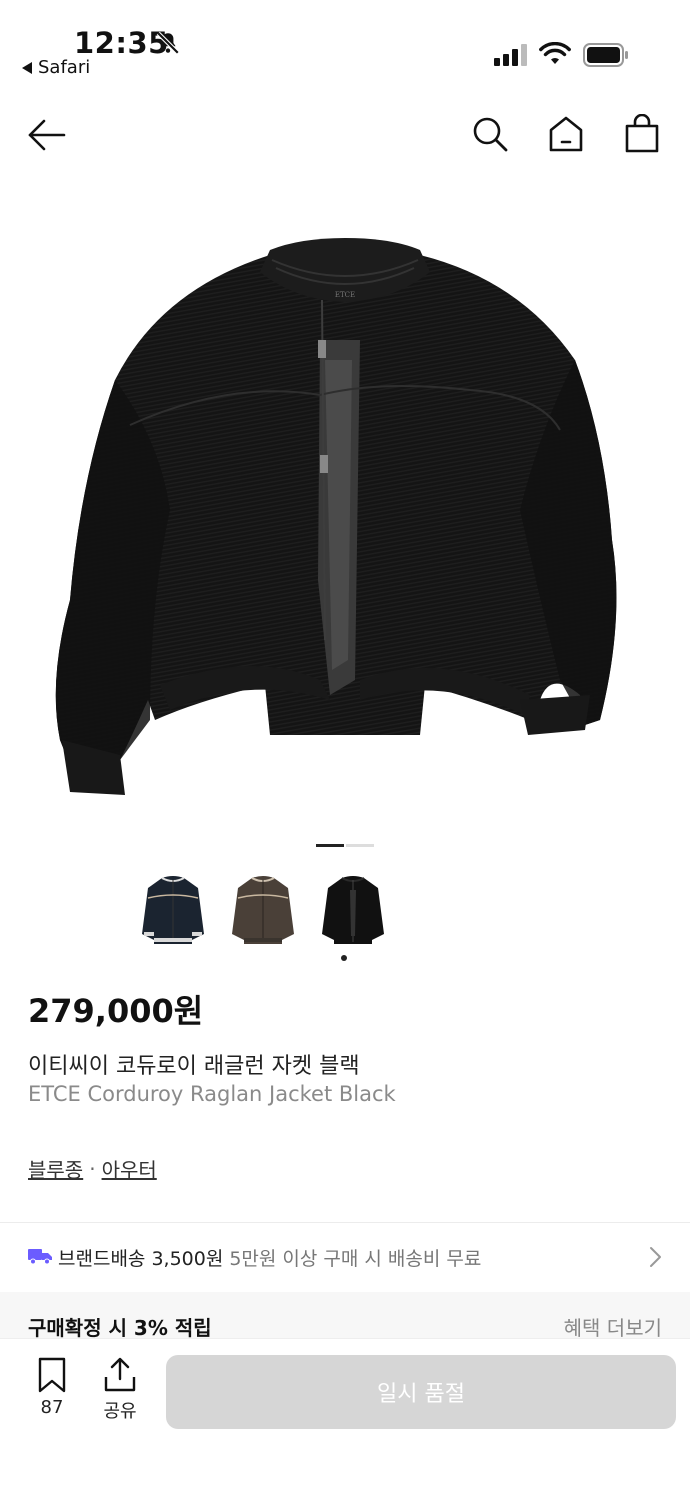  What do you see at coordinates (55, 1168) in the screenshot?
I see `category-link-blouson: 블루종` at bounding box center [55, 1168].